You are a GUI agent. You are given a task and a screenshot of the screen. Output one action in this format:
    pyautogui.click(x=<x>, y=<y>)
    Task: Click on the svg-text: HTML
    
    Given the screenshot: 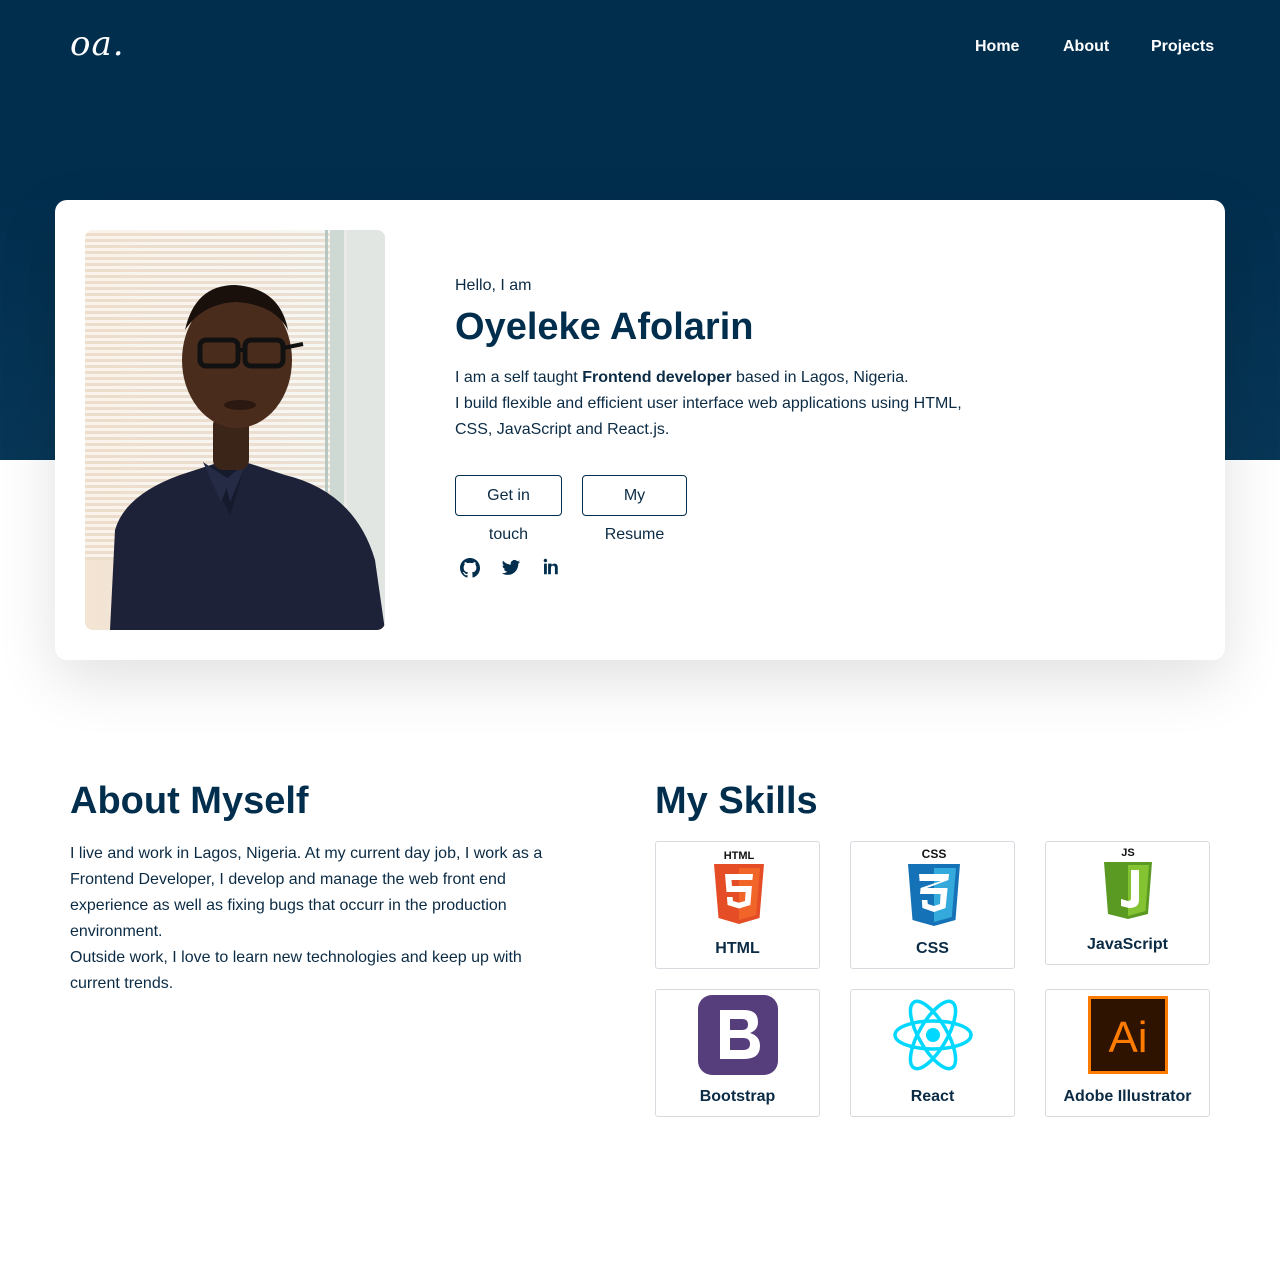 What is the action you would take?
    pyautogui.click(x=739, y=856)
    